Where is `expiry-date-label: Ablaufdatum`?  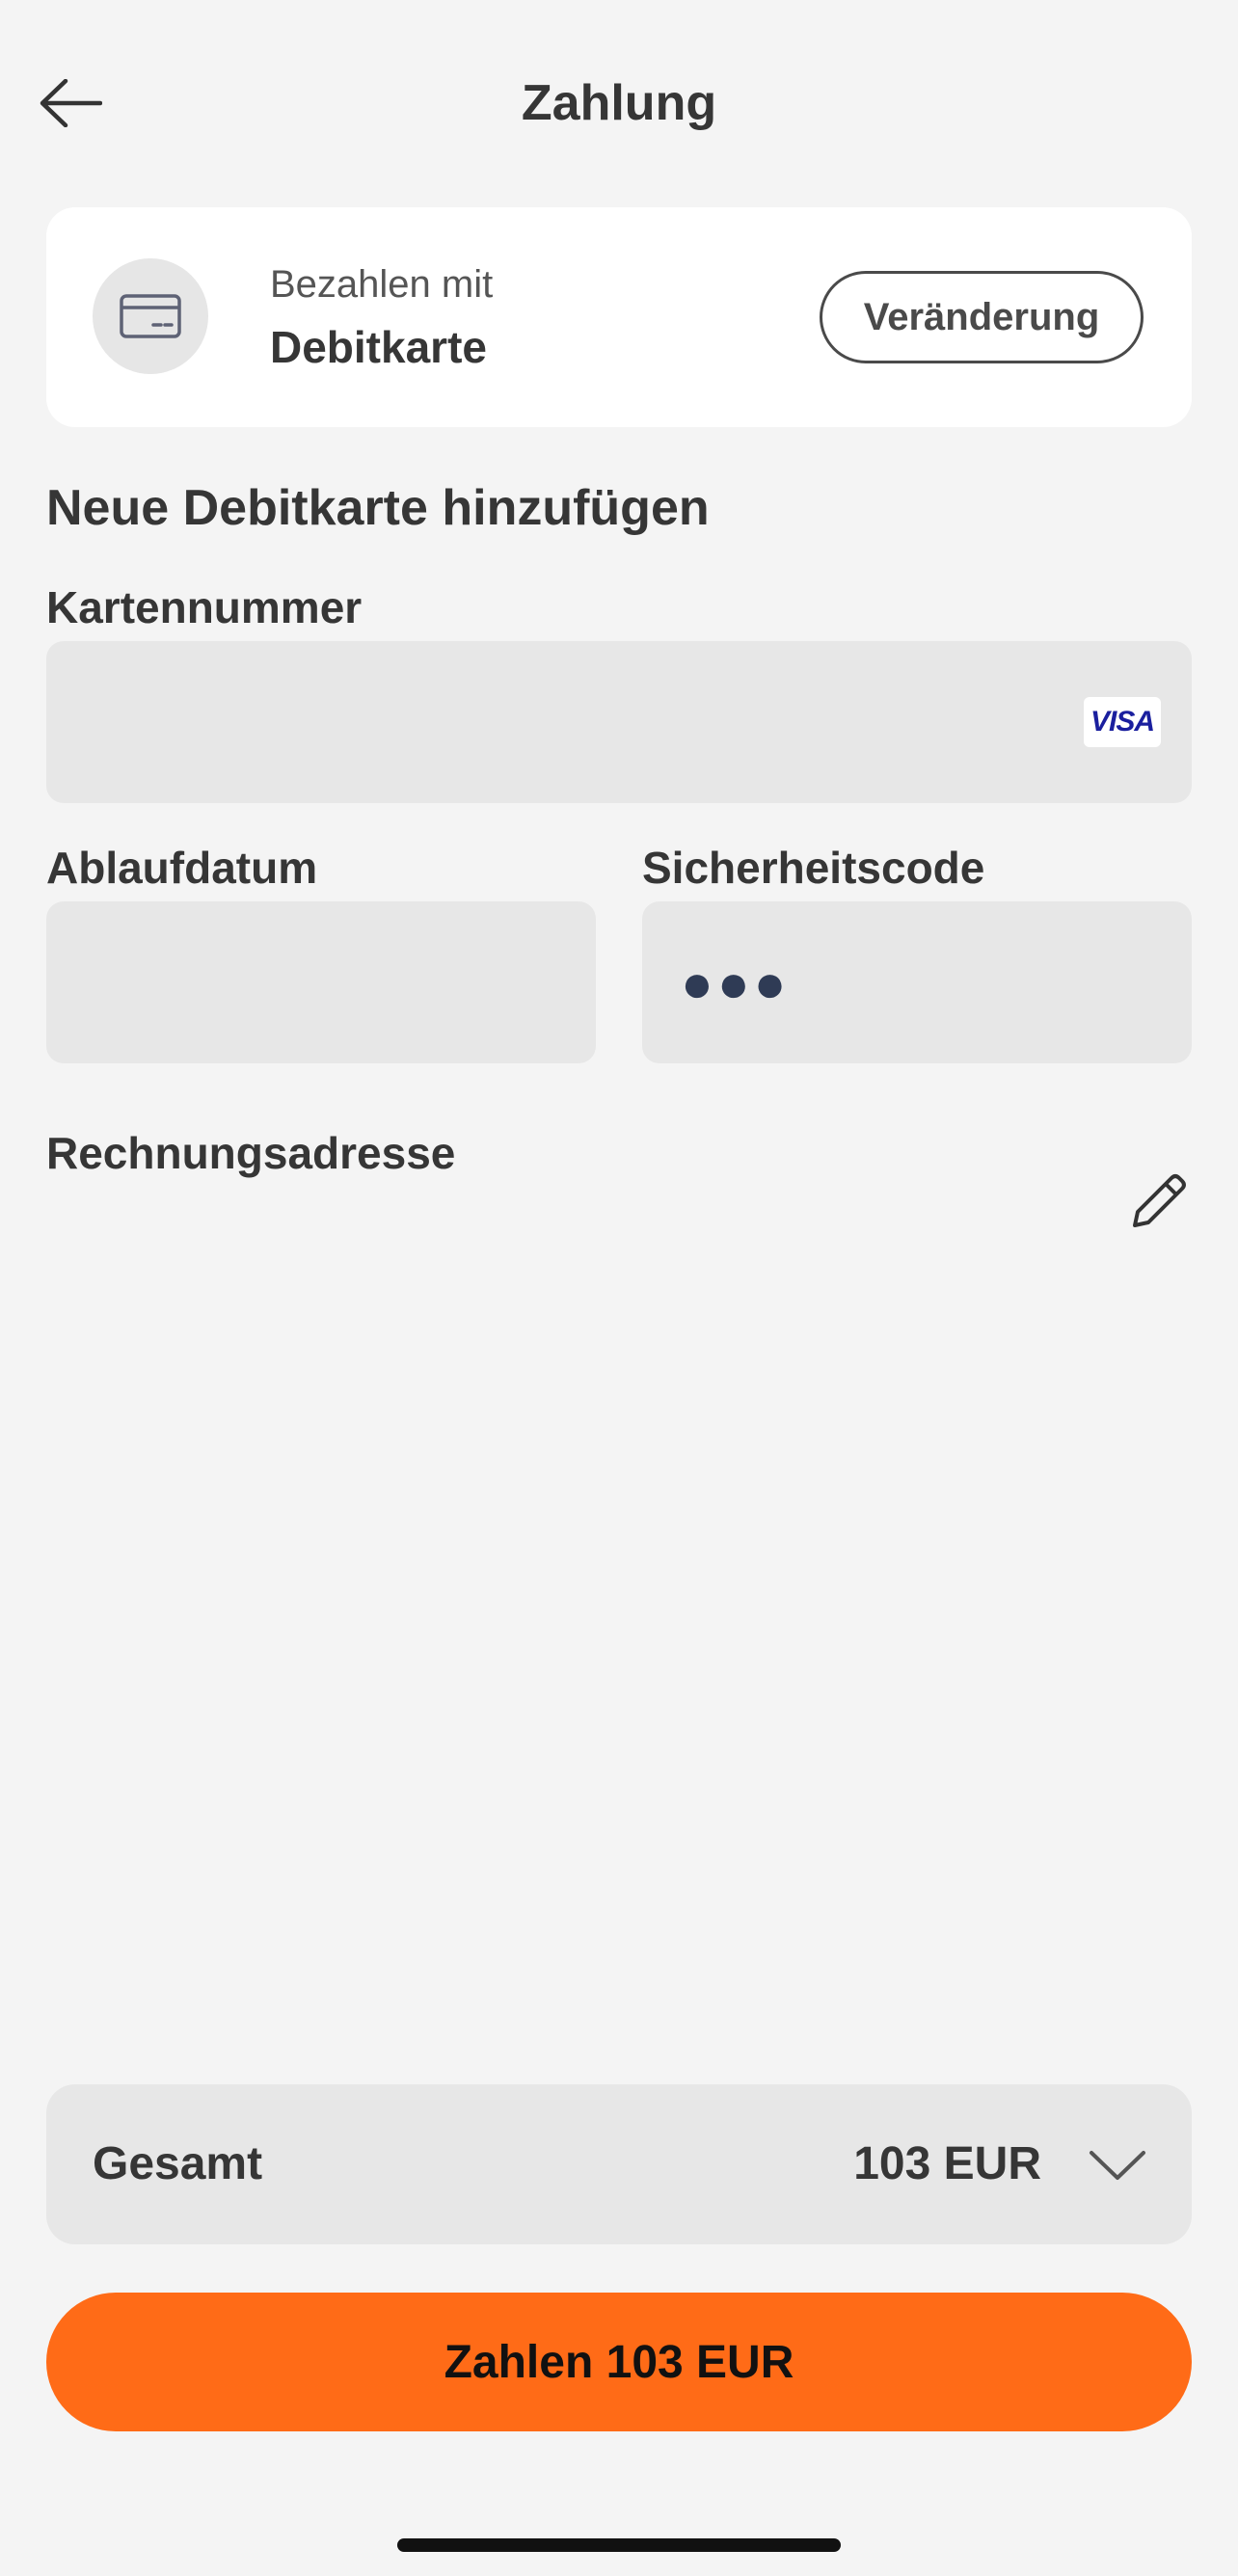
expiry-date-label: Ablaufdatum is located at coordinates (182, 868).